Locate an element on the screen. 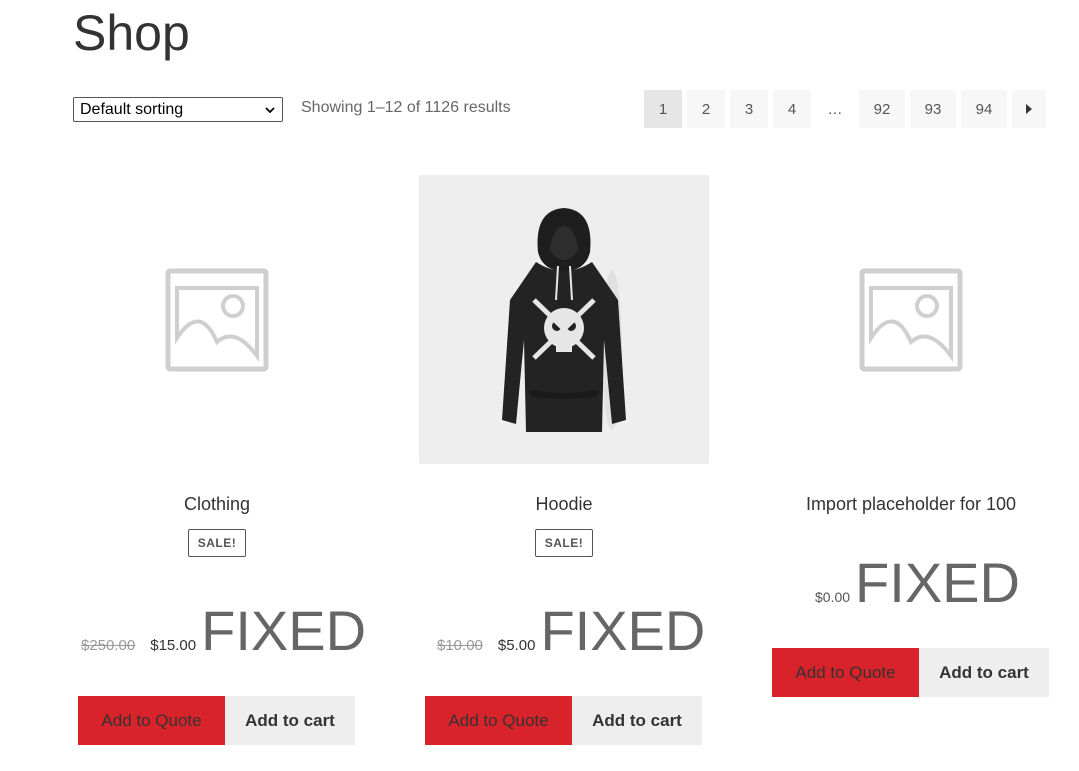 The height and width of the screenshot is (771, 1079). sort-select: Default sorting is located at coordinates (178, 109).